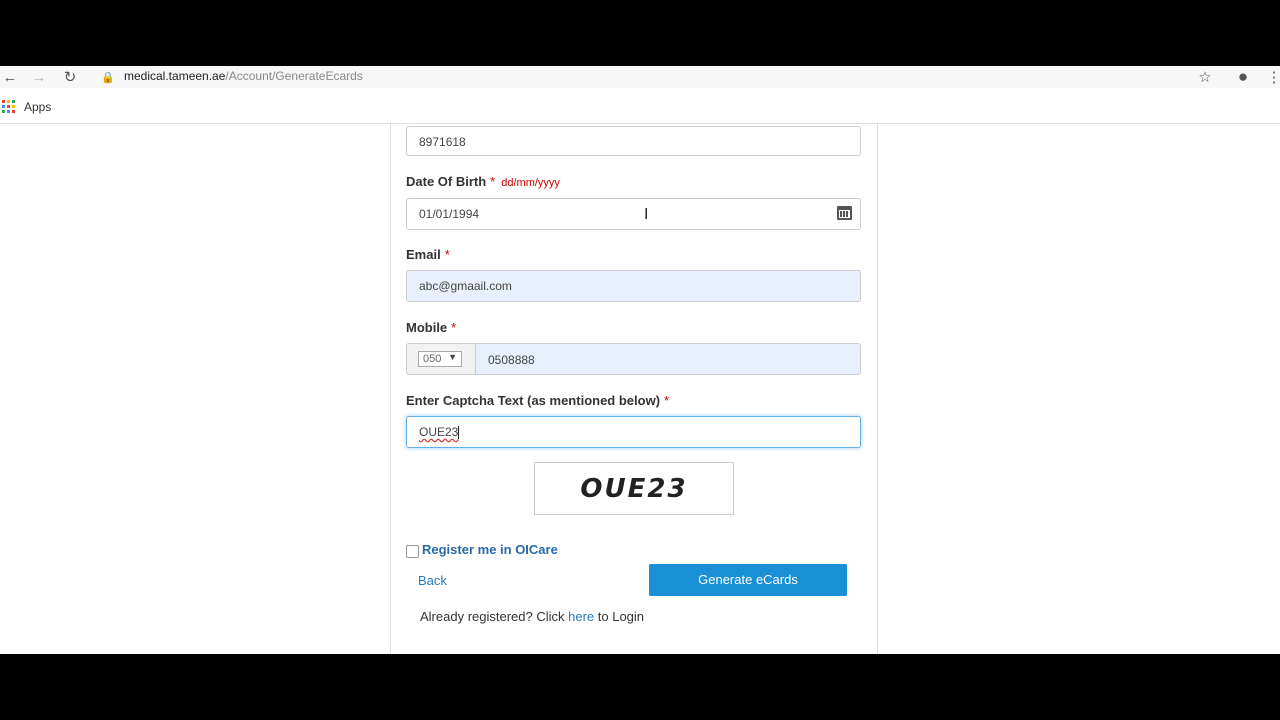  Describe the element at coordinates (490, 549) in the screenshot. I see `register-label: Register me in OICare` at that location.